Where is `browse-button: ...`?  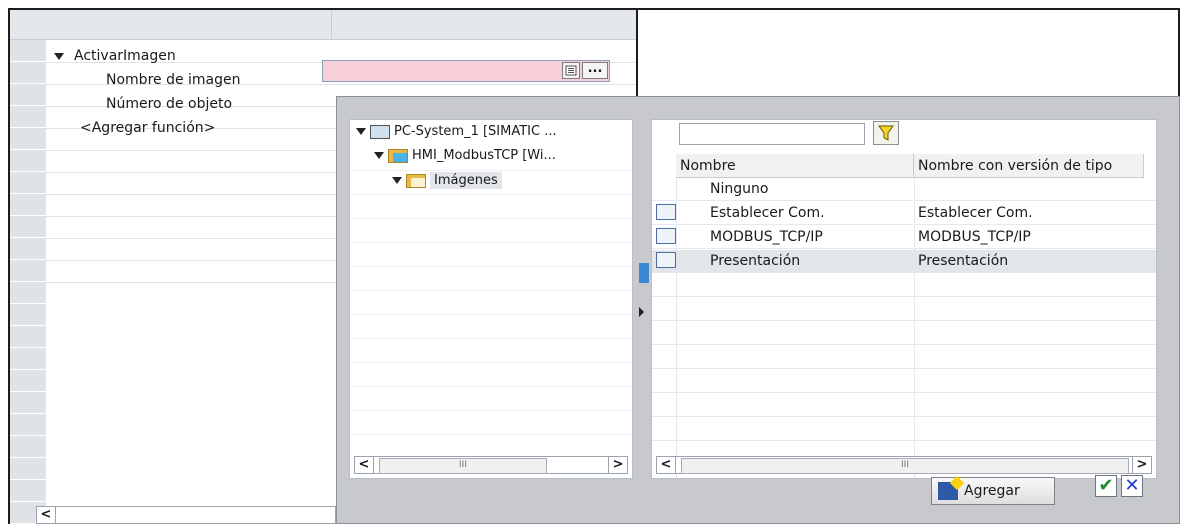
browse-button: ... is located at coordinates (595, 70).